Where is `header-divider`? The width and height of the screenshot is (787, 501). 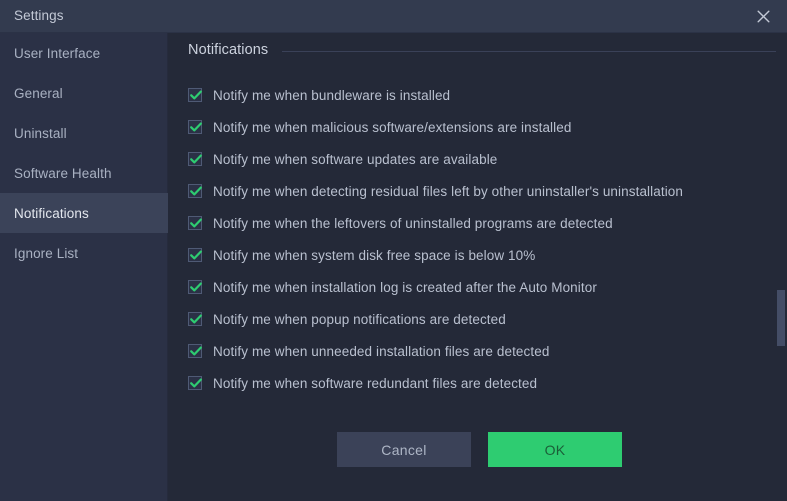 header-divider is located at coordinates (529, 51).